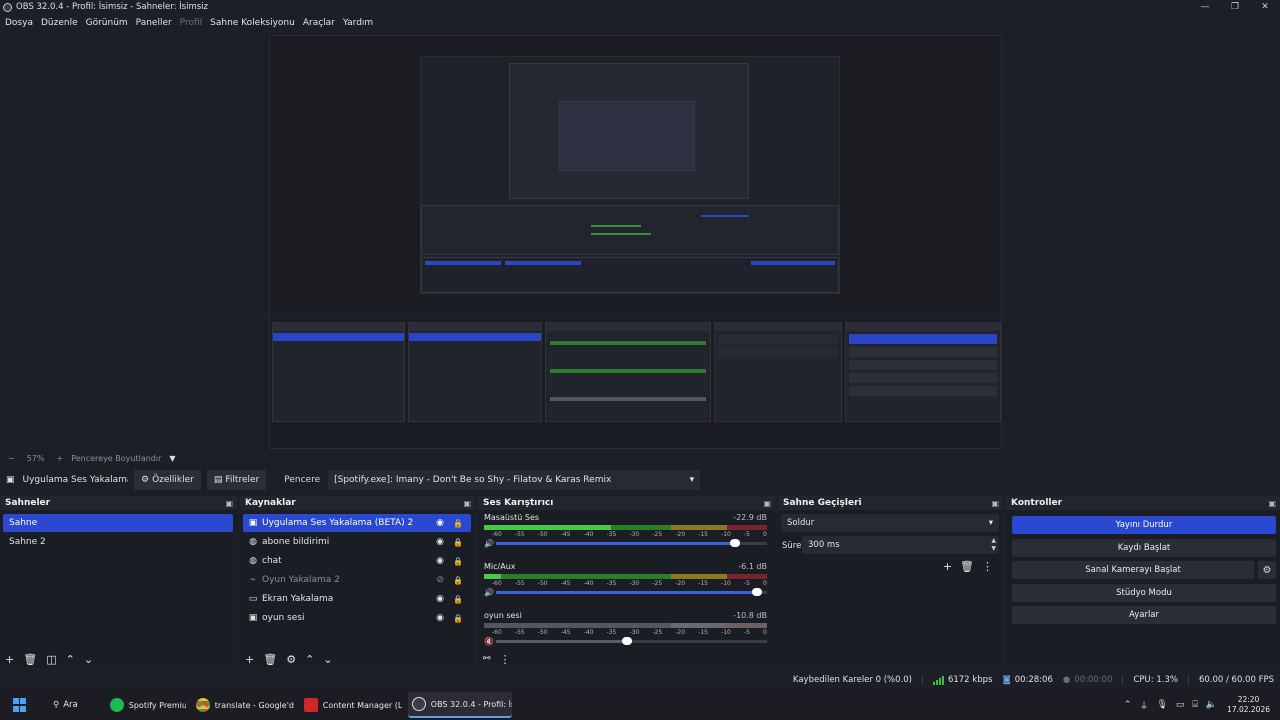 The width and height of the screenshot is (1280, 720). Describe the element at coordinates (1265, 7) in the screenshot. I see `close-button: ✕` at that location.